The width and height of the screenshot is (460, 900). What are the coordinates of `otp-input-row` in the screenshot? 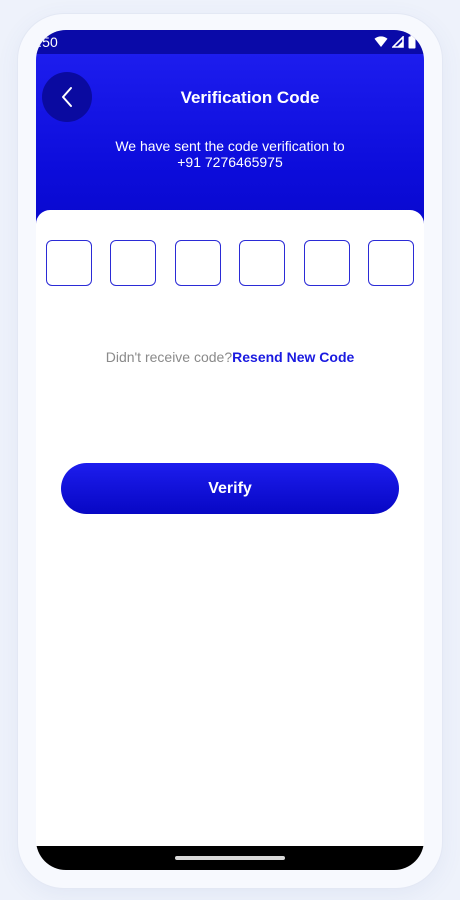 It's located at (230, 263).